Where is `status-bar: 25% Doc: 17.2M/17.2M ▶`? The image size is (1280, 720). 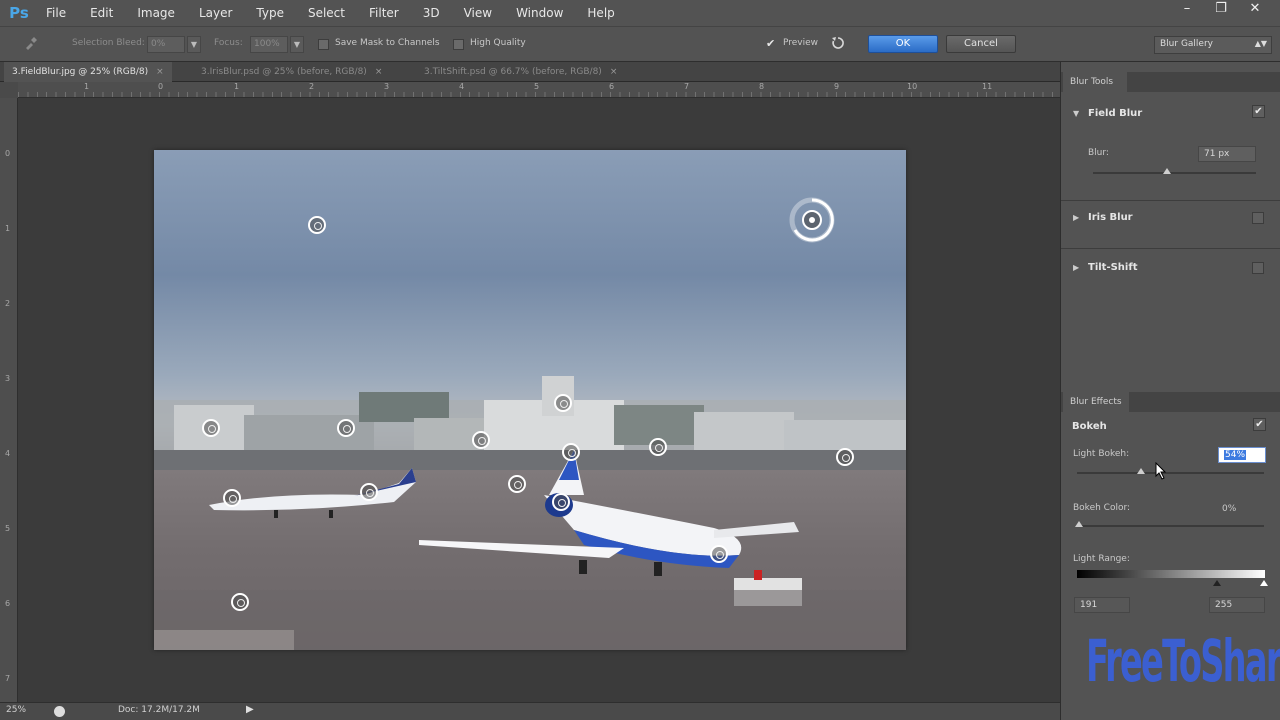 status-bar: 25% Doc: 17.2M/17.2M ▶ is located at coordinates (530, 711).